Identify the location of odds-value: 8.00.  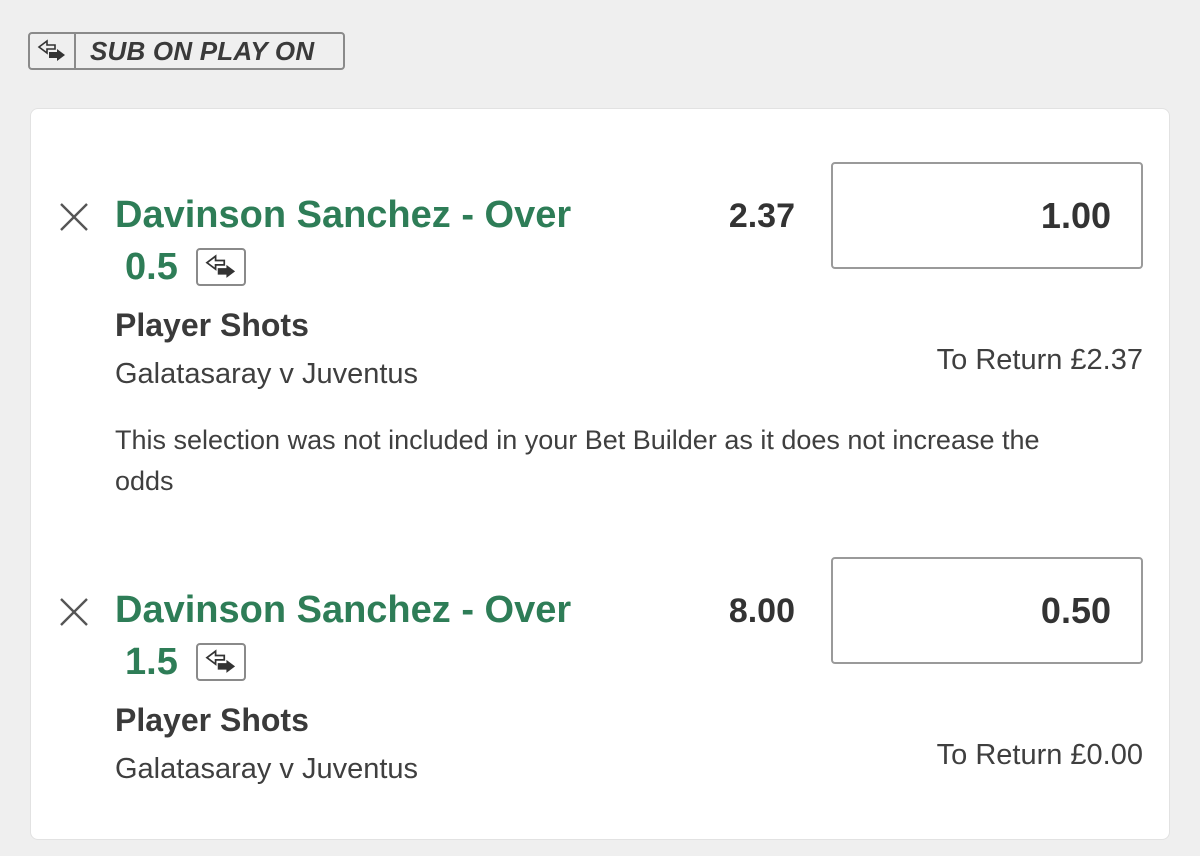
(761, 611).